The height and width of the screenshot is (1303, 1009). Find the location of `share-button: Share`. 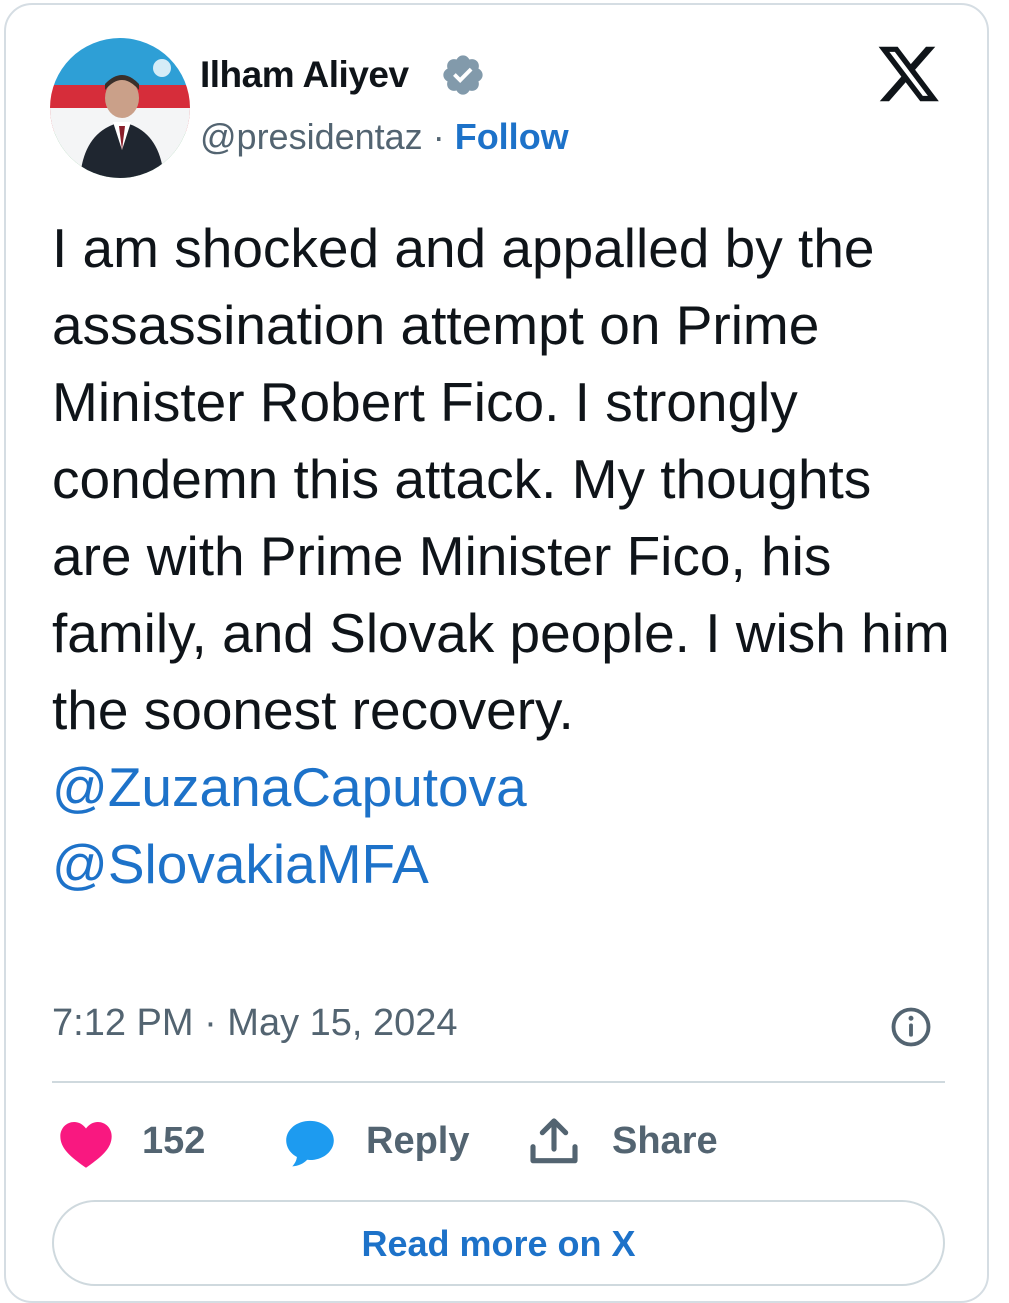

share-button: Share is located at coordinates (665, 1141).